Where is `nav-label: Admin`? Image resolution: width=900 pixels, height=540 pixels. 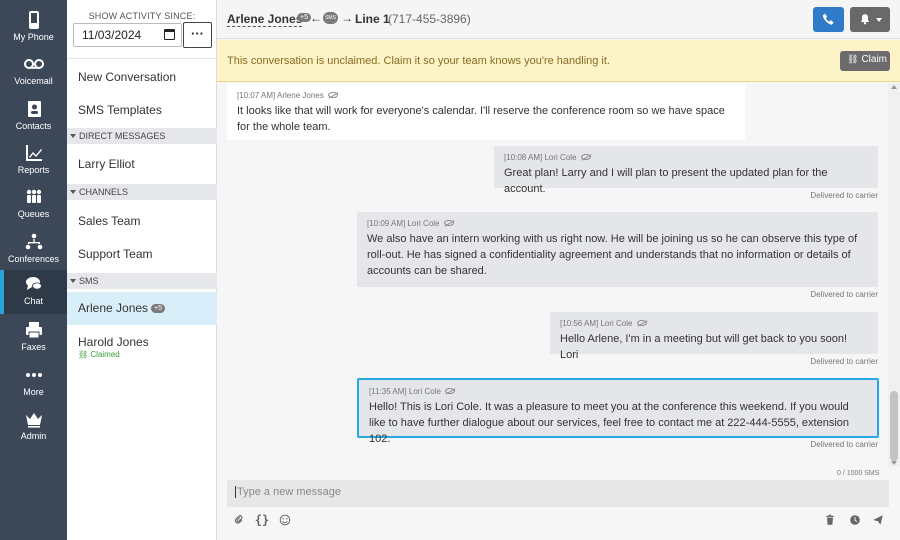 nav-label: Admin is located at coordinates (33, 436).